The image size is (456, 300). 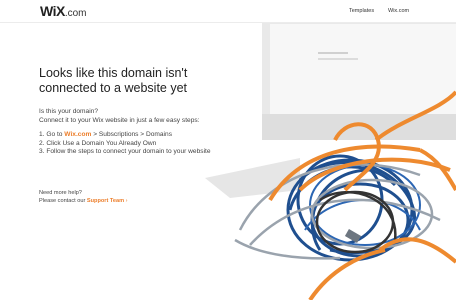 What do you see at coordinates (228, 11) in the screenshot?
I see `top-bar: WiX.com Templates Wix.com` at bounding box center [228, 11].